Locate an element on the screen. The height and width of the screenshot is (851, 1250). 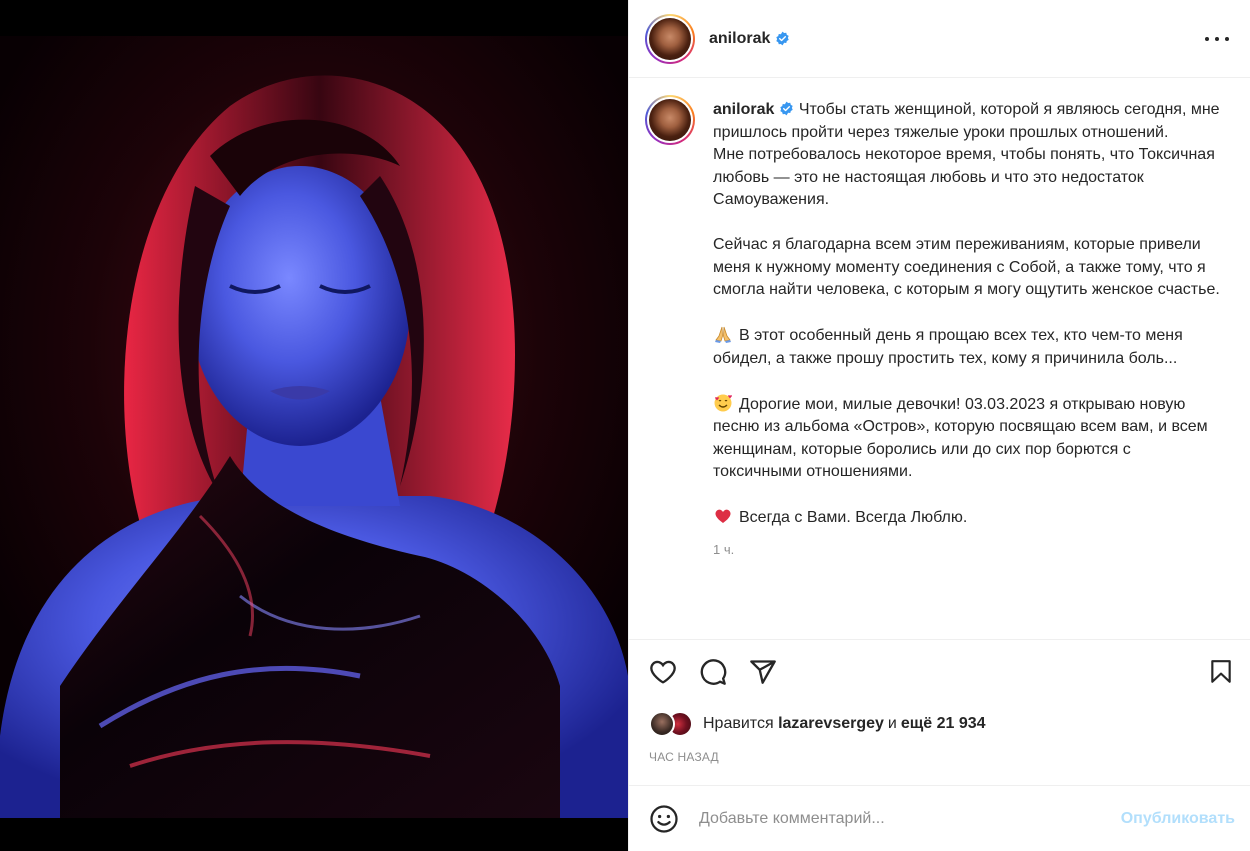
bookmark-icon is located at coordinates (1221, 671).